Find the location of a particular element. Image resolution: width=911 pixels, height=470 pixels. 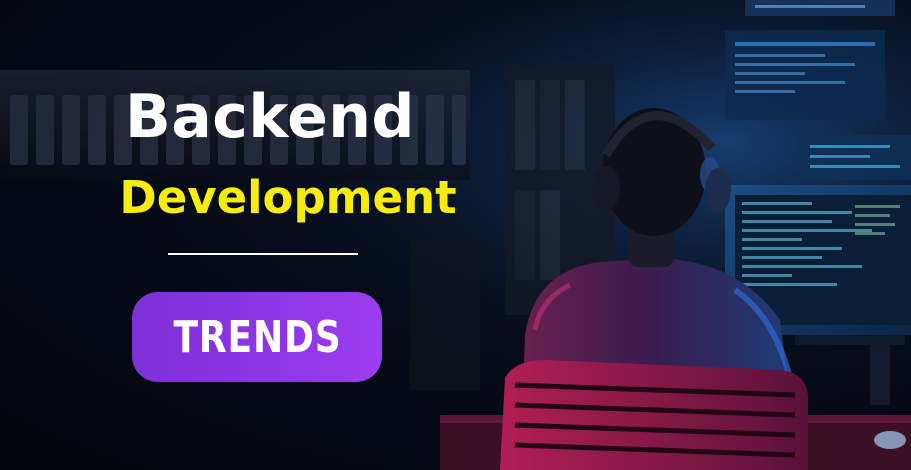

title-backend: Backend is located at coordinates (270, 117).